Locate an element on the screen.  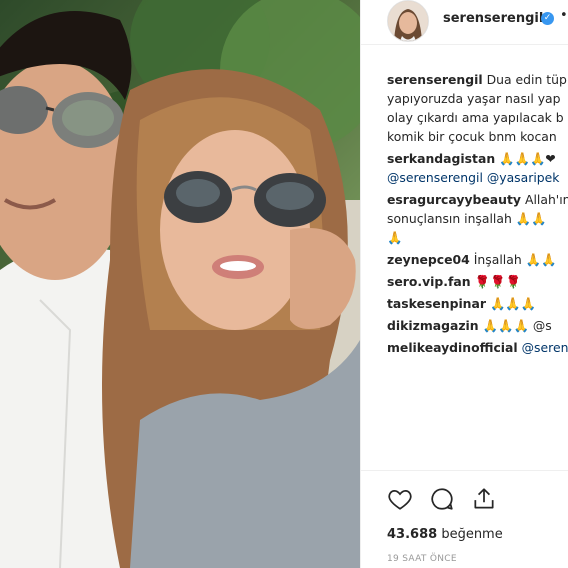
comment-mention: @serenserengil is located at coordinates (435, 177).